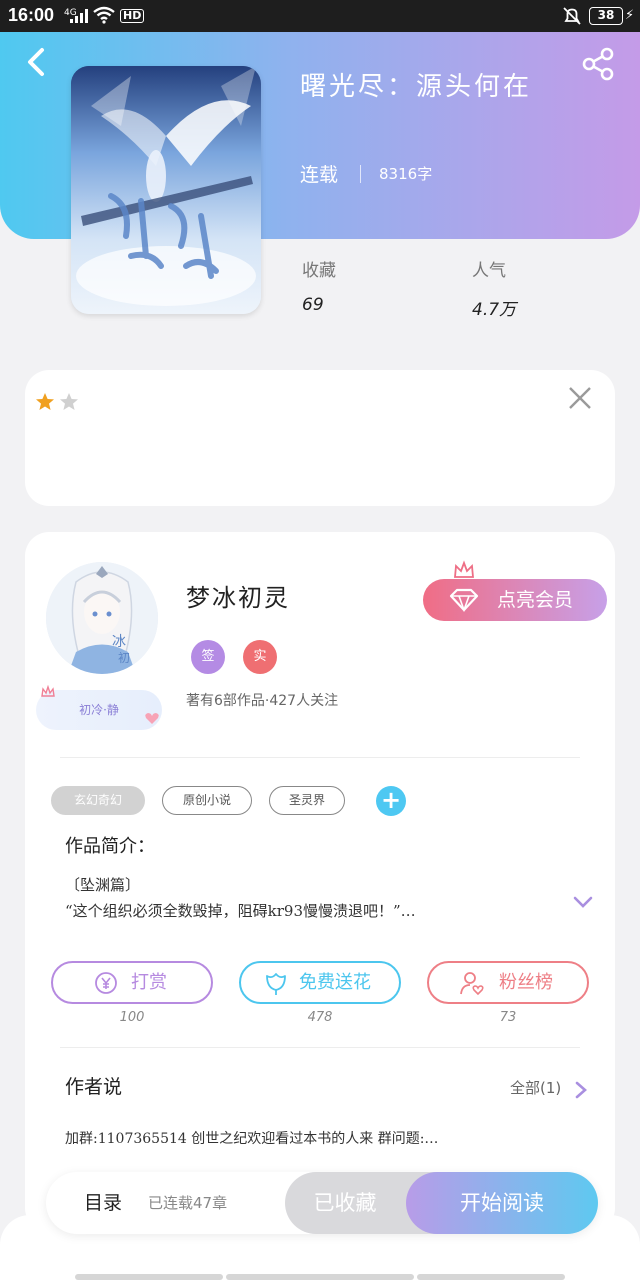 The height and width of the screenshot is (1280, 640). What do you see at coordinates (319, 175) in the screenshot?
I see `serial-status: 连载` at bounding box center [319, 175].